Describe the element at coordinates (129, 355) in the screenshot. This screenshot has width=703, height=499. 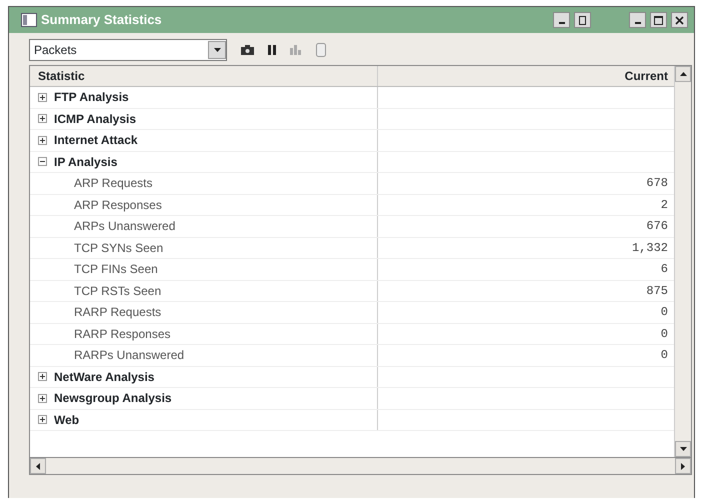
I see `statistic-label: RARPs Unanswered` at that location.